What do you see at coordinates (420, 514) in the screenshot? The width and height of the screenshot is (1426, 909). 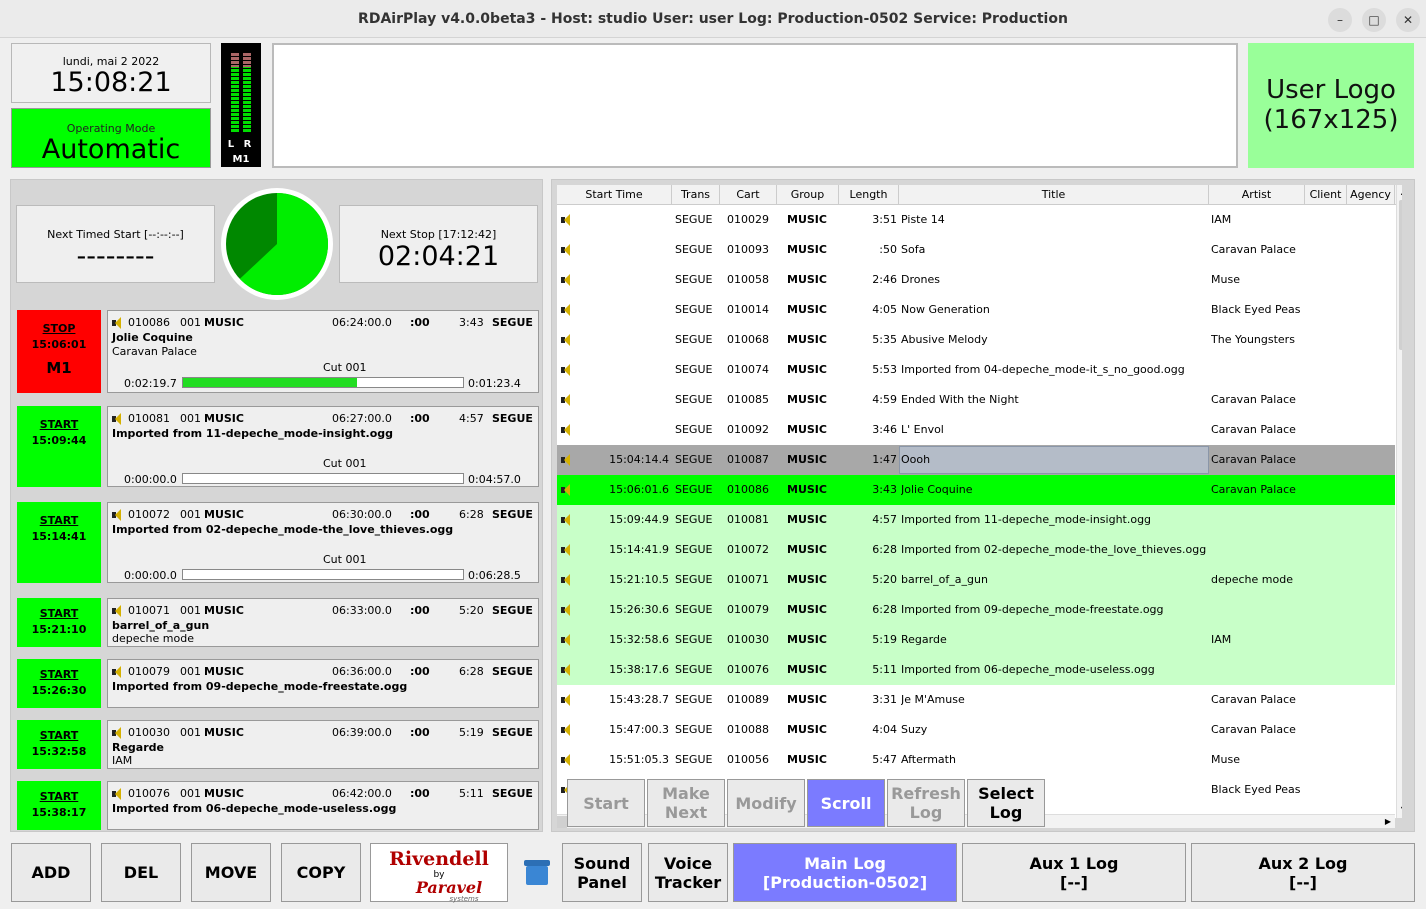 I see `slot-talk: :00` at bounding box center [420, 514].